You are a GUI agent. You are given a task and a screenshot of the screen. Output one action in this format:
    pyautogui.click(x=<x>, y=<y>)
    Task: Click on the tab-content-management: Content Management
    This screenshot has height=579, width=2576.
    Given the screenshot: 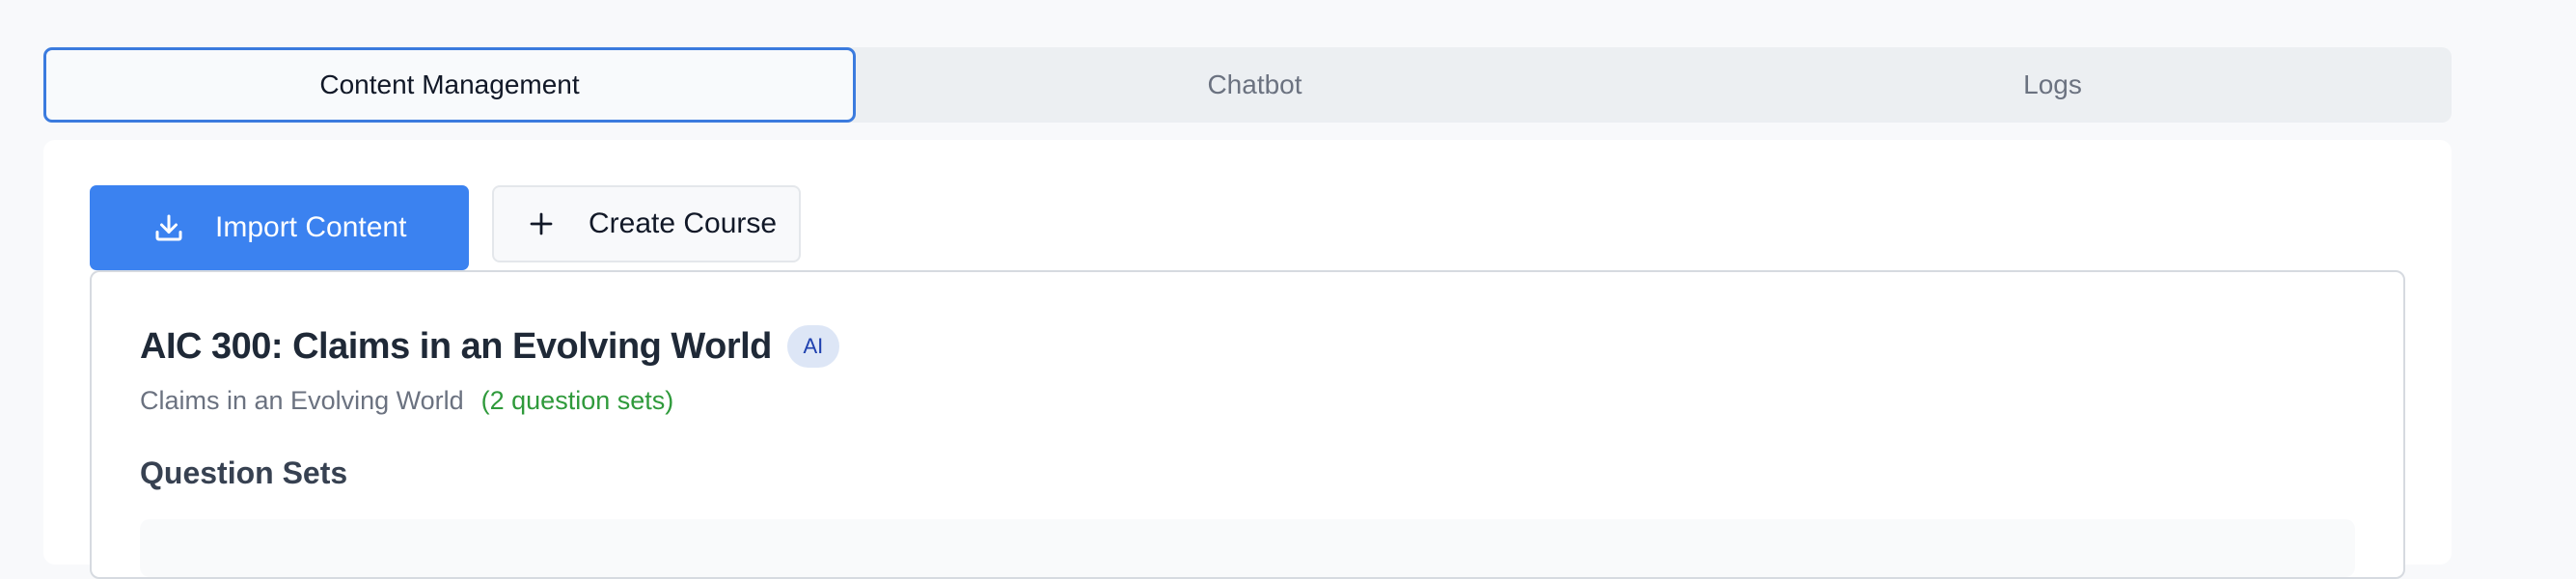 What is the action you would take?
    pyautogui.click(x=450, y=85)
    